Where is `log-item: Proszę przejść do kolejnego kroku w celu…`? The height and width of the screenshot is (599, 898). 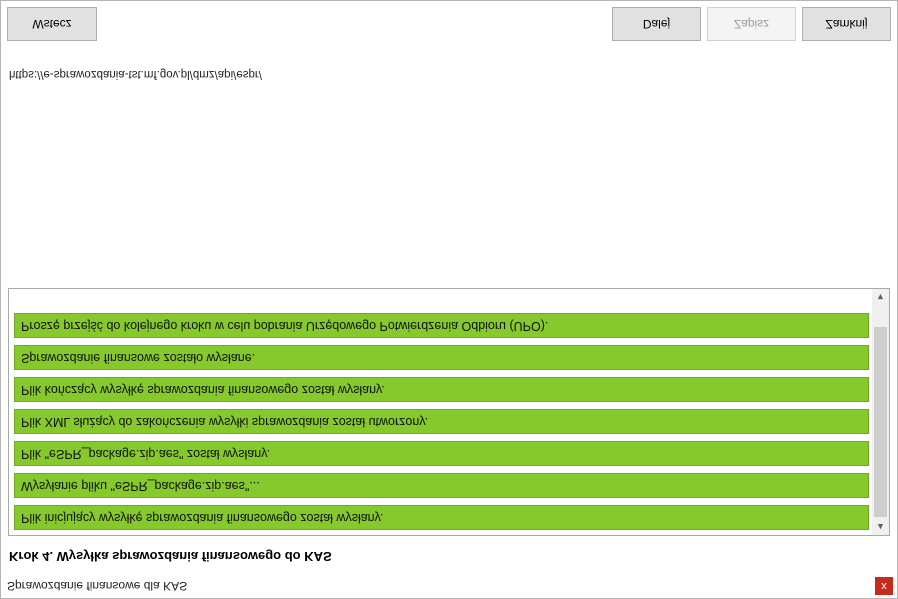
log-item: Proszę przejść do kolejnego kroku w celu… is located at coordinates (441, 325).